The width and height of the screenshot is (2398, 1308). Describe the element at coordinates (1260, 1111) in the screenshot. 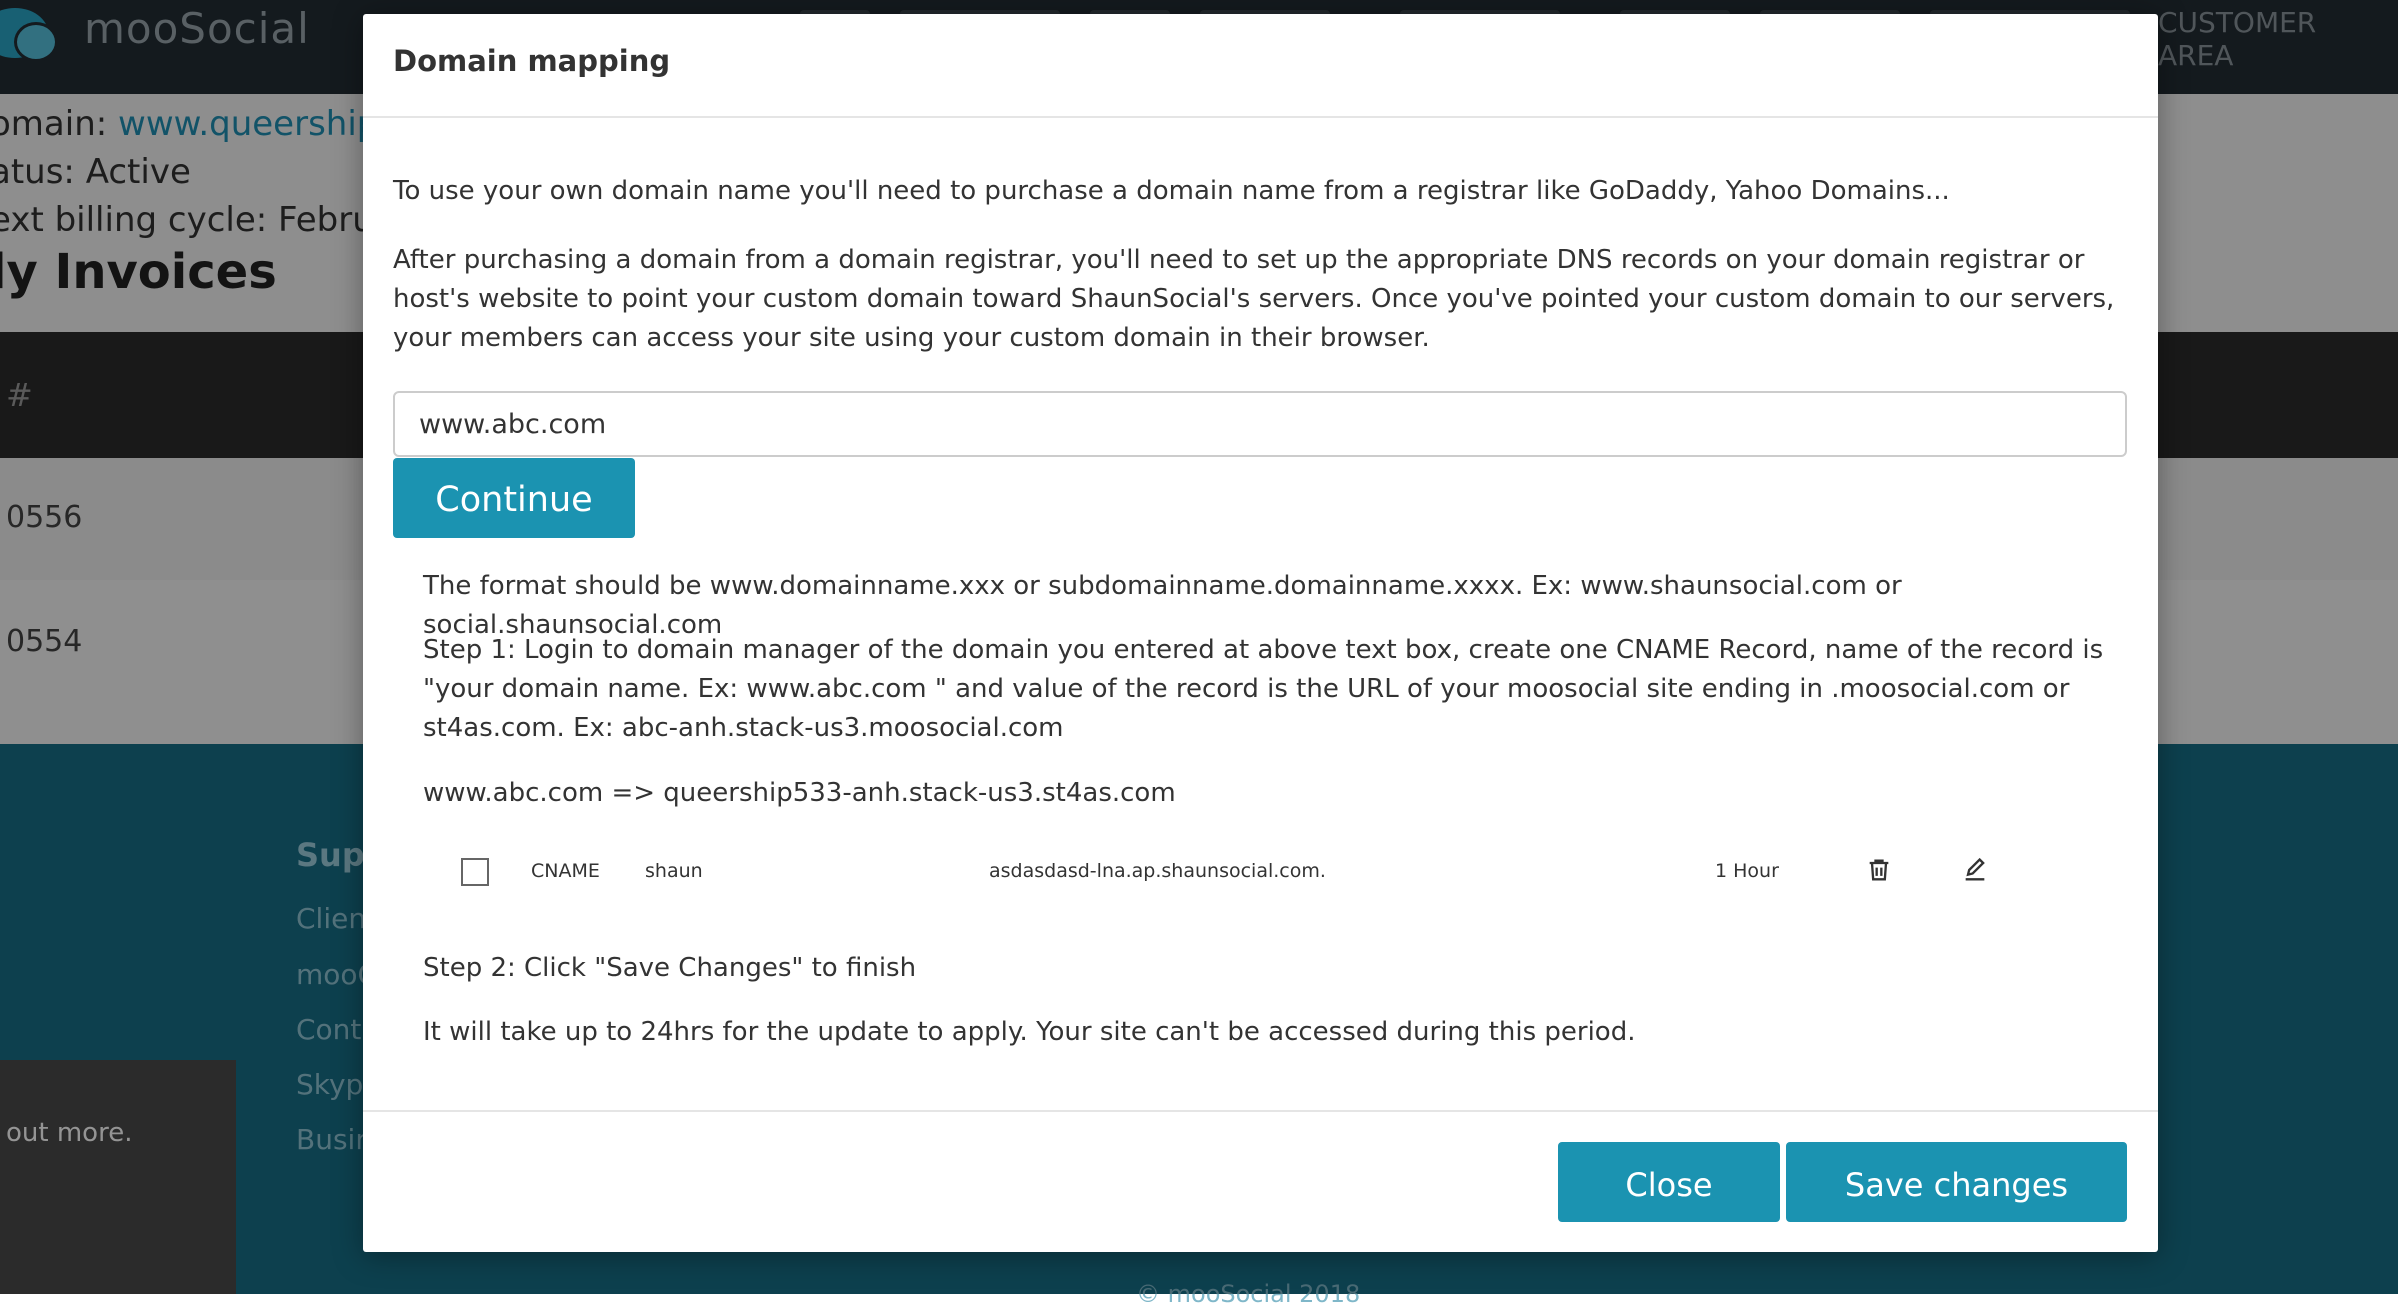

I see `modal-footer-divider` at that location.